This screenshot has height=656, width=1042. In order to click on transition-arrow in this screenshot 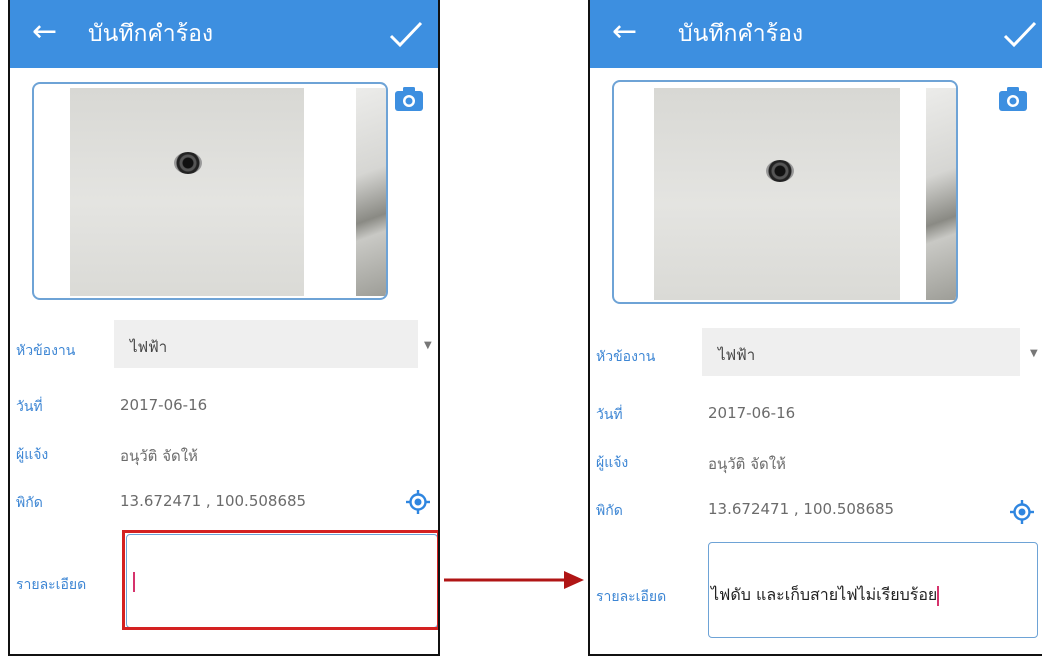, I will do `click(514, 580)`.